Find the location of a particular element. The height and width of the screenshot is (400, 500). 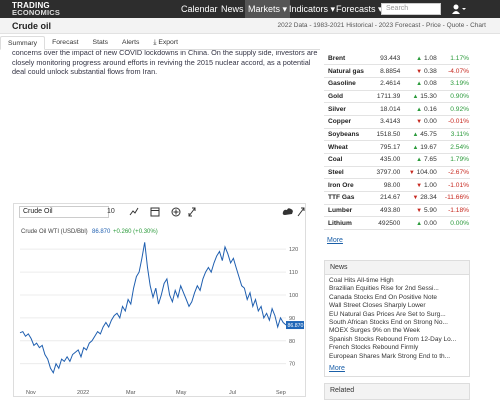

market-row: Iron Ore 98.00 ▼ 1.00 -1.01% is located at coordinates (397, 185).